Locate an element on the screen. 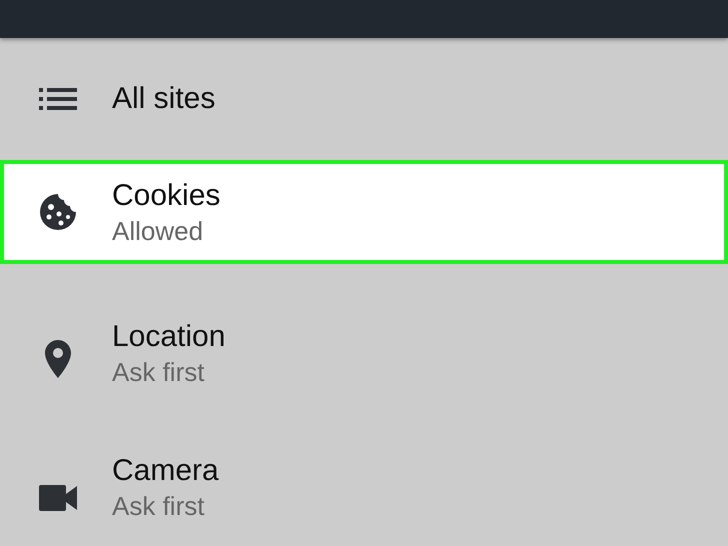  setting-title: Location is located at coordinates (169, 337).